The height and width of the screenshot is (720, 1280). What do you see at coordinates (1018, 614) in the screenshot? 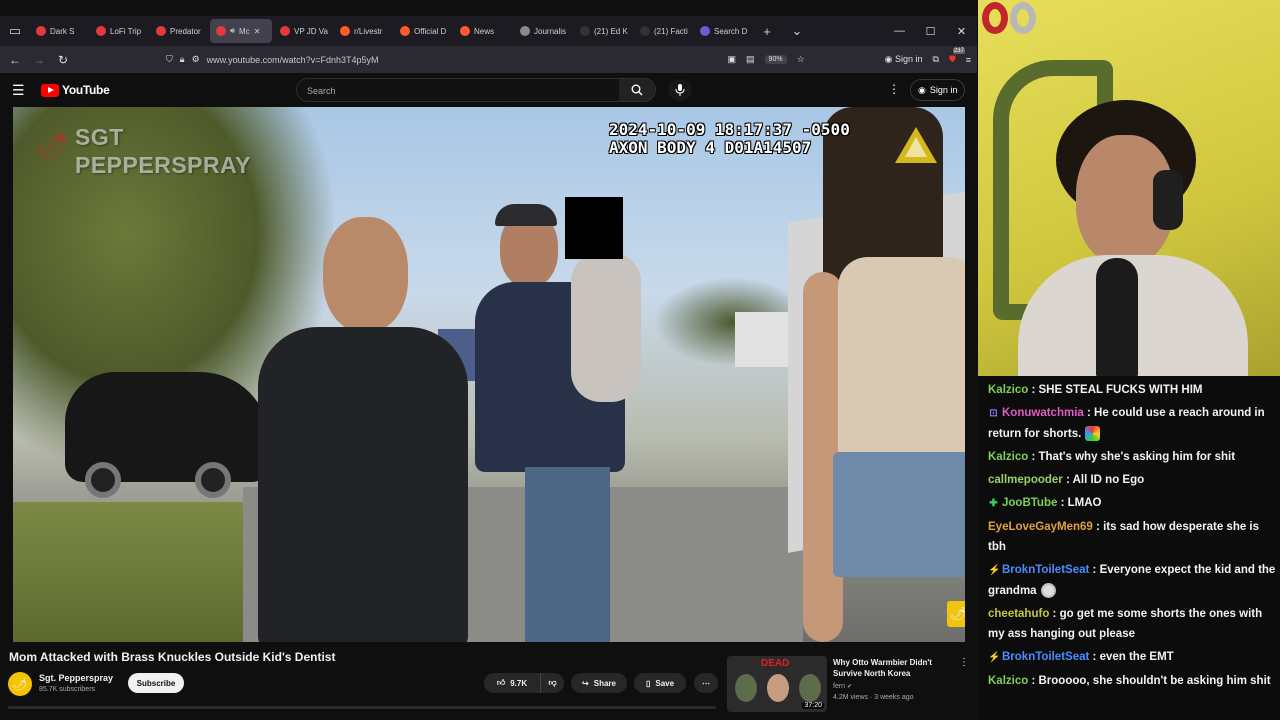
I see `chat-username: cheetahufo` at bounding box center [1018, 614].